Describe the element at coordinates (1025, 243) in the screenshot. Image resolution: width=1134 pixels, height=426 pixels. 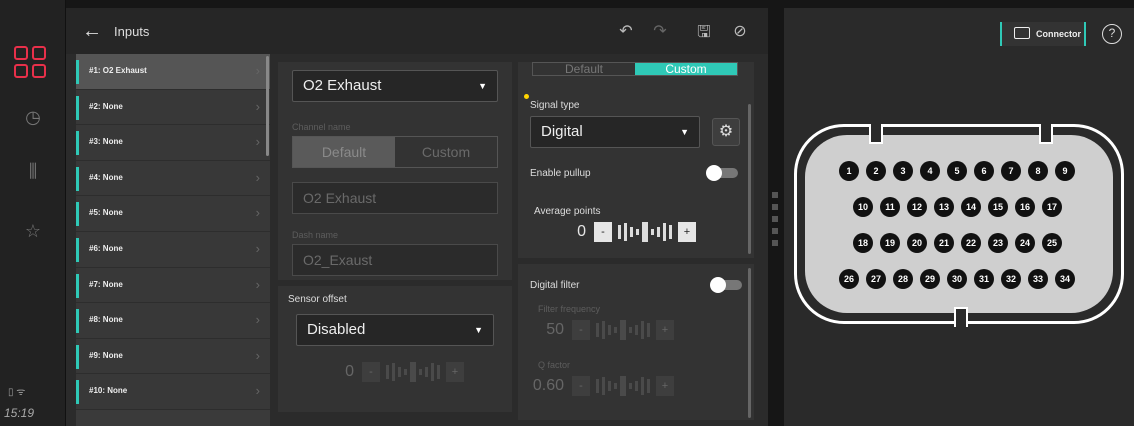
I see `connector-pin: 24` at that location.